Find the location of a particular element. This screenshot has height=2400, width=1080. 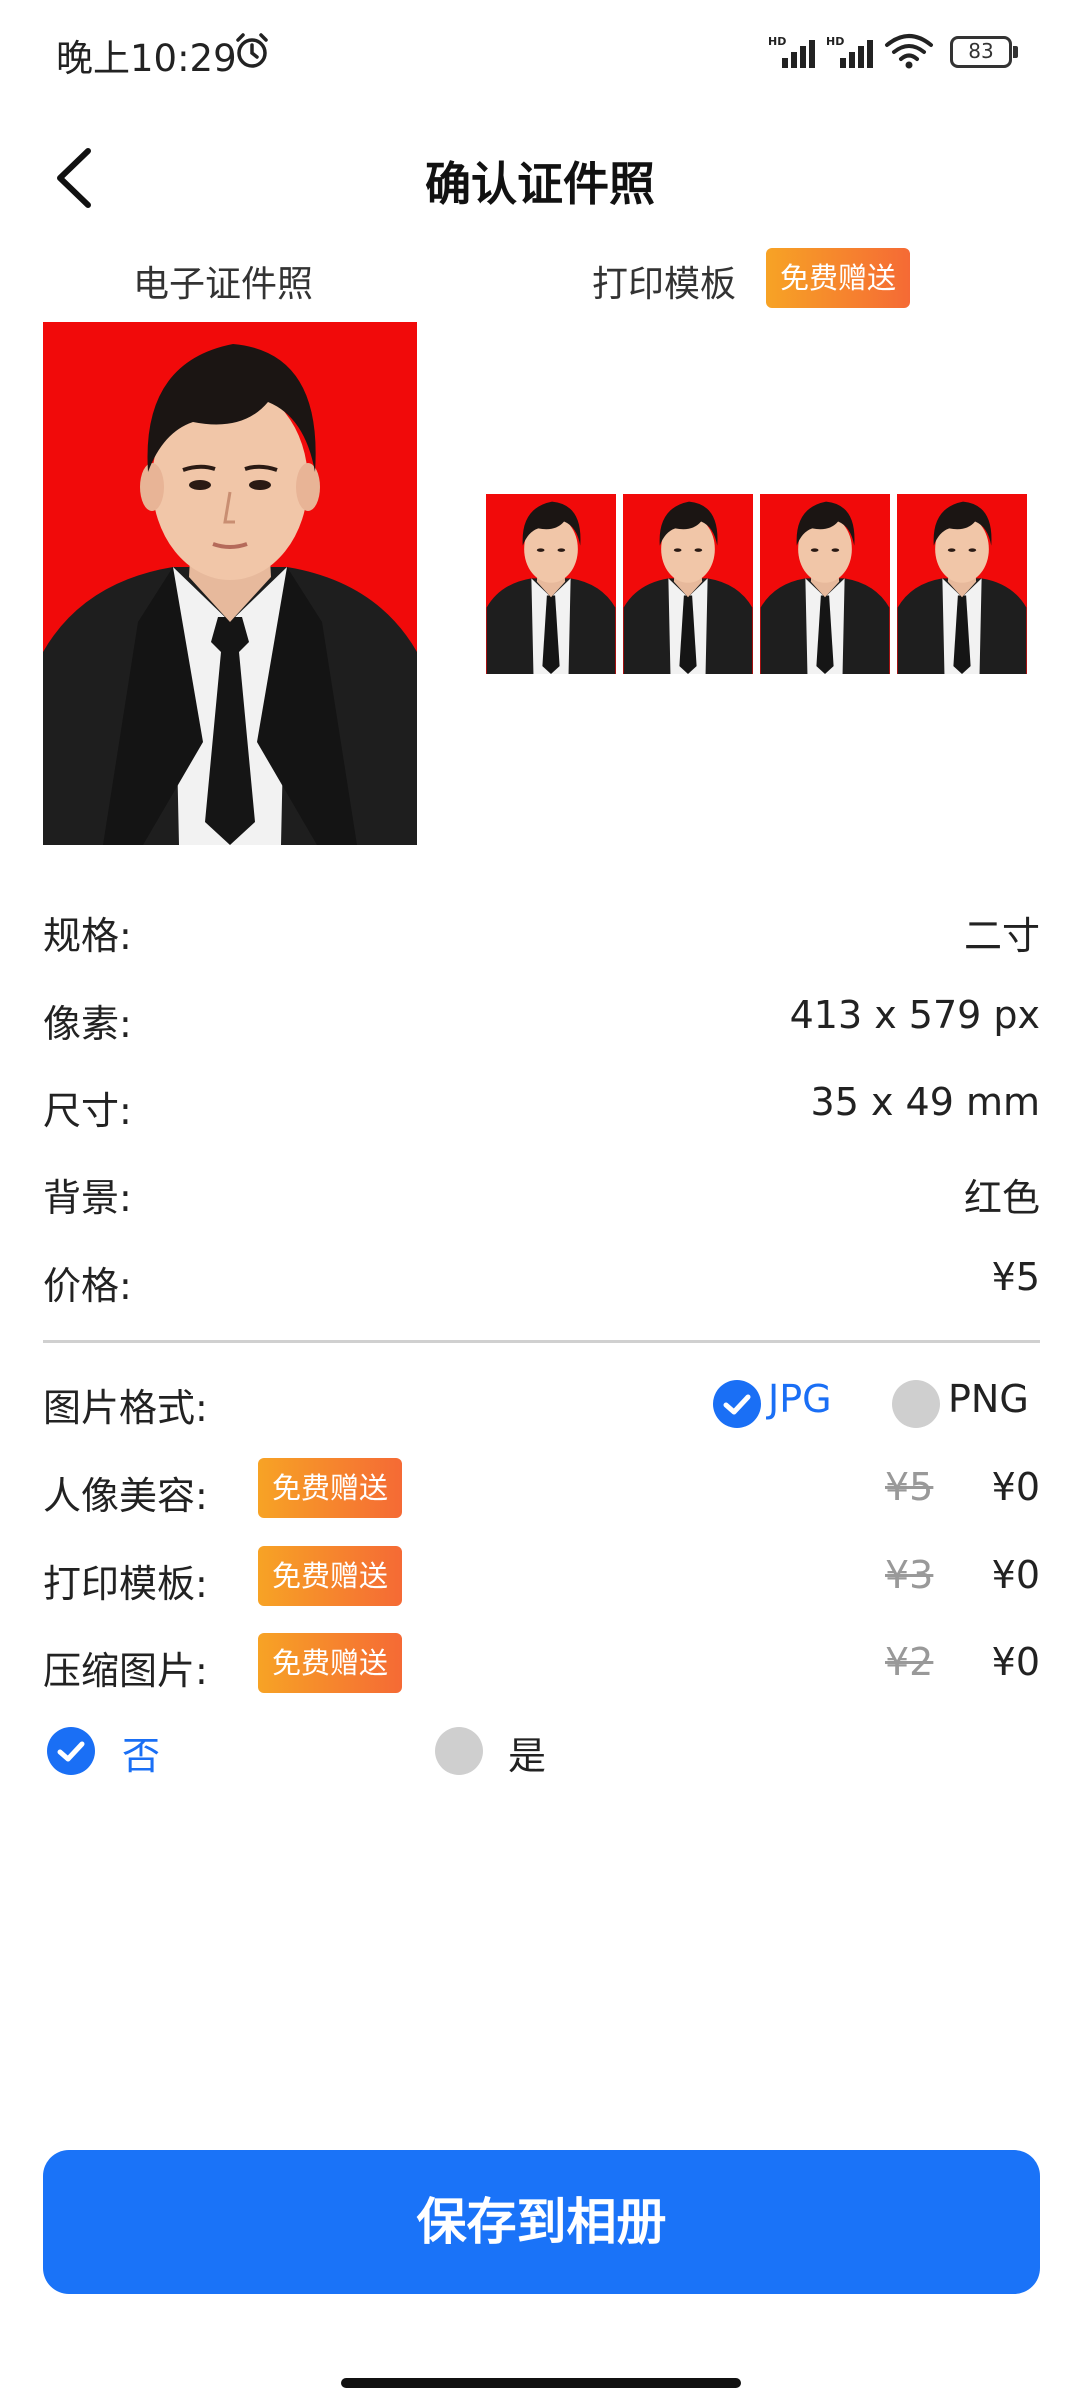

compress-yes-label: 是 is located at coordinates (527, 1752).